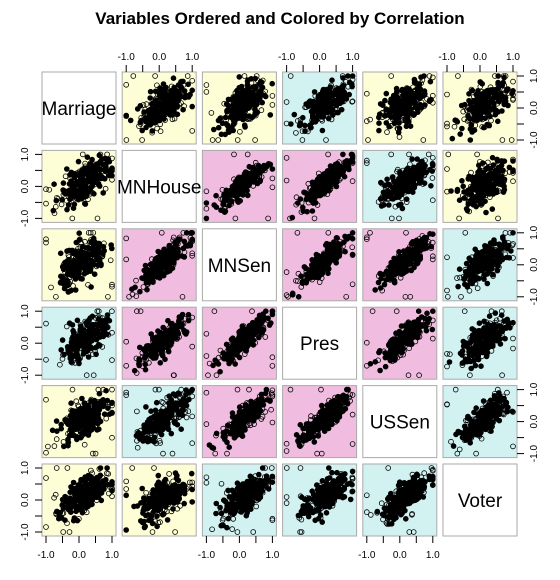 Image resolution: width=560 pixels, height=580 pixels. What do you see at coordinates (239, 266) in the screenshot?
I see `variable-label-mnsen: MNSen` at bounding box center [239, 266].